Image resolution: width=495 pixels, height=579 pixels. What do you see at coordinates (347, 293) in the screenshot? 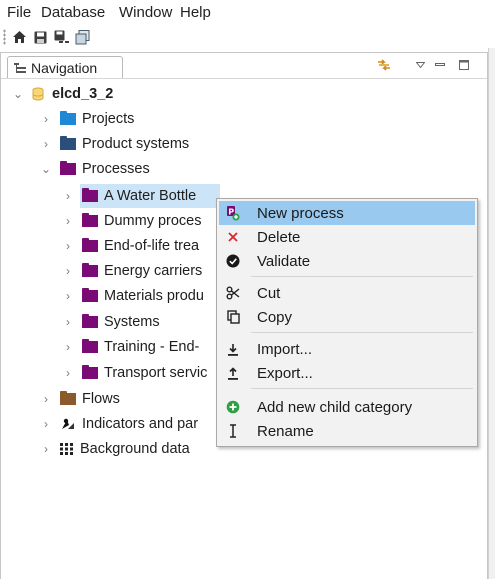
I see `menu-item-cut: Cut` at bounding box center [347, 293].